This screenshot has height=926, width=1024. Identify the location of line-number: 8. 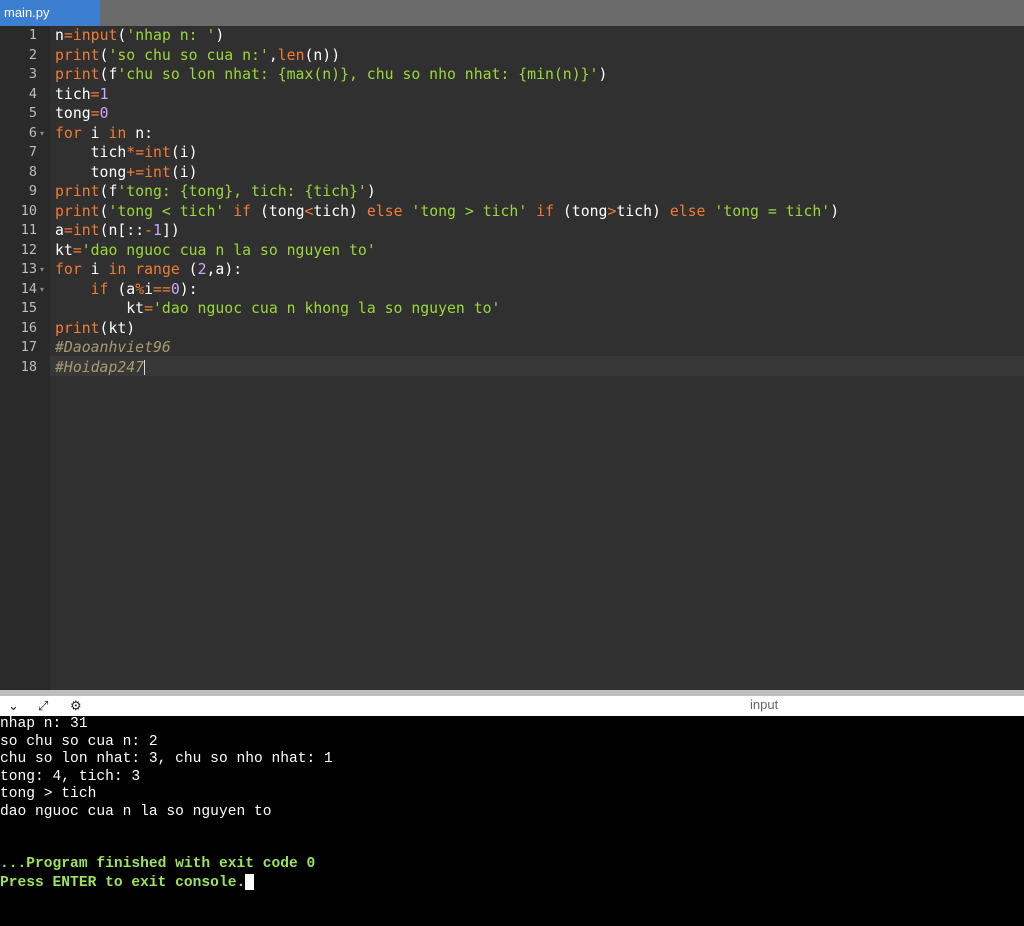
(32, 171).